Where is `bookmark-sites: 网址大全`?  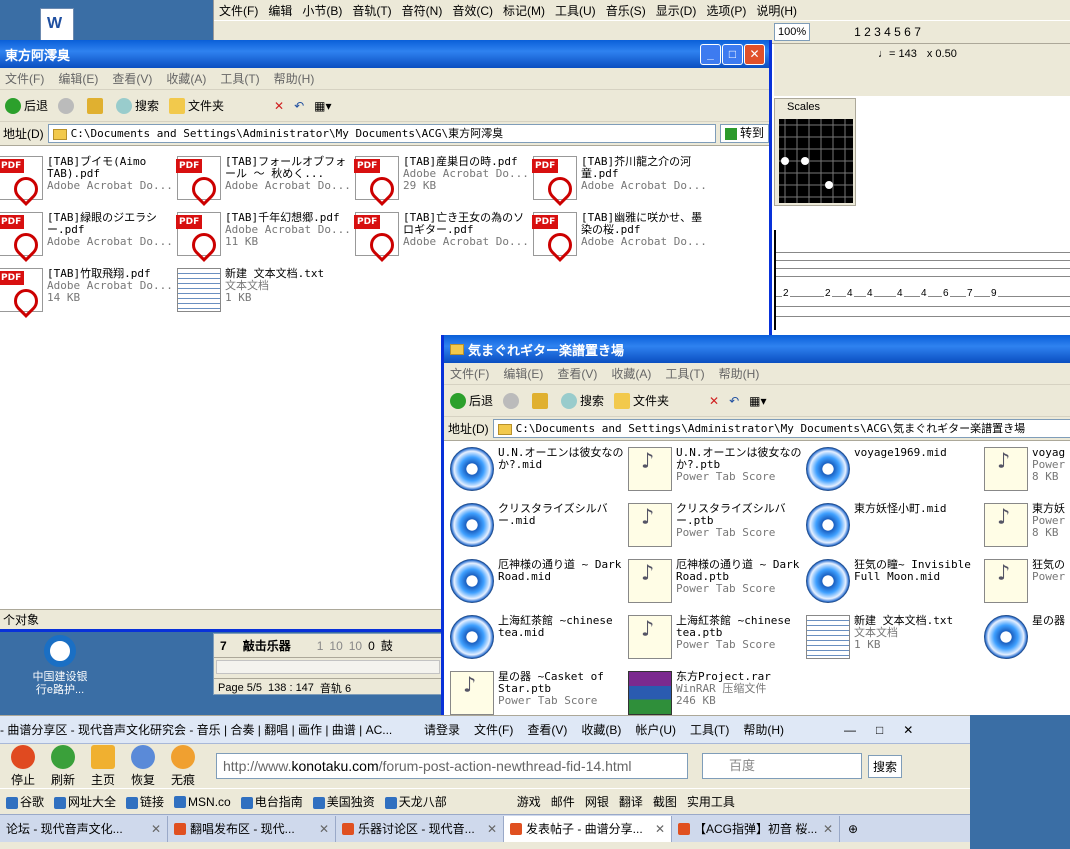
bookmark-sites: 网址大全 is located at coordinates (85, 801).